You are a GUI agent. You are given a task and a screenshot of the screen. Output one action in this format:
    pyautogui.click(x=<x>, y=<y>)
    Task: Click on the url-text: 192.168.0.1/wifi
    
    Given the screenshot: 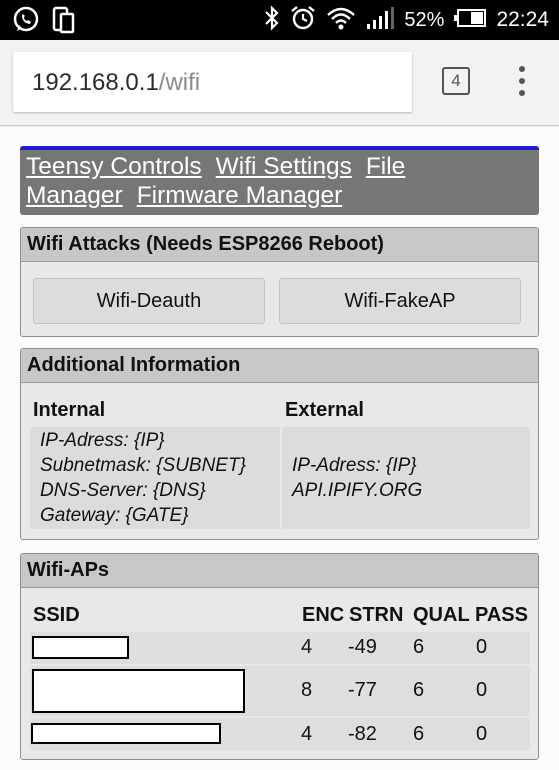 What is the action you would take?
    pyautogui.click(x=116, y=83)
    